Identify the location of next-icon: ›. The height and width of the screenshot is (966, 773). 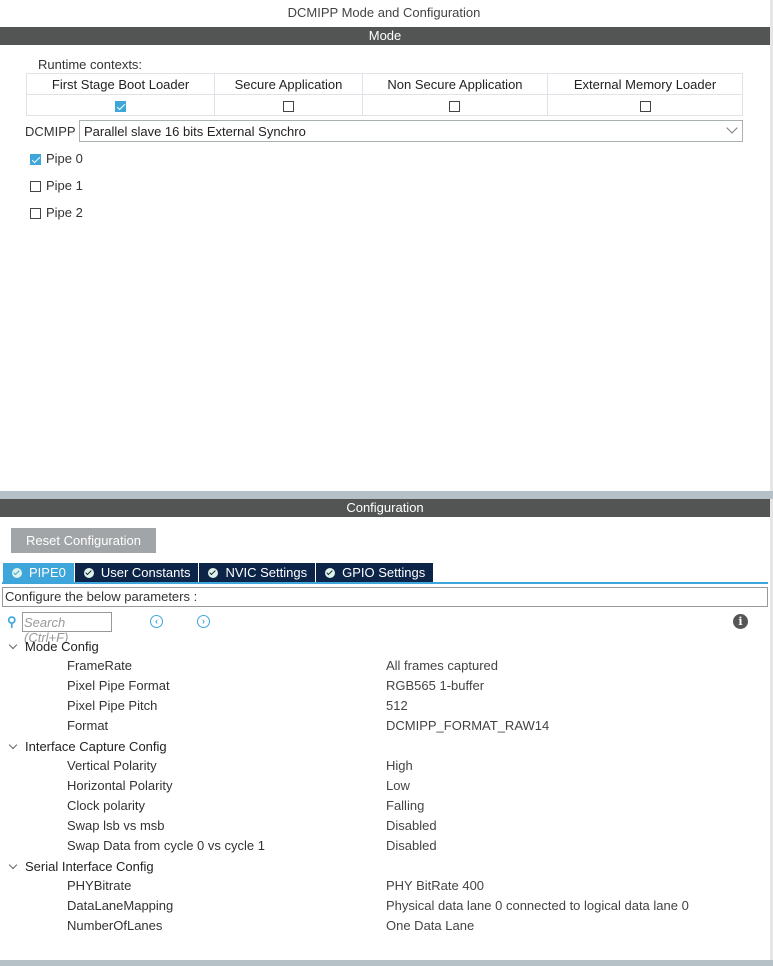
(203, 621).